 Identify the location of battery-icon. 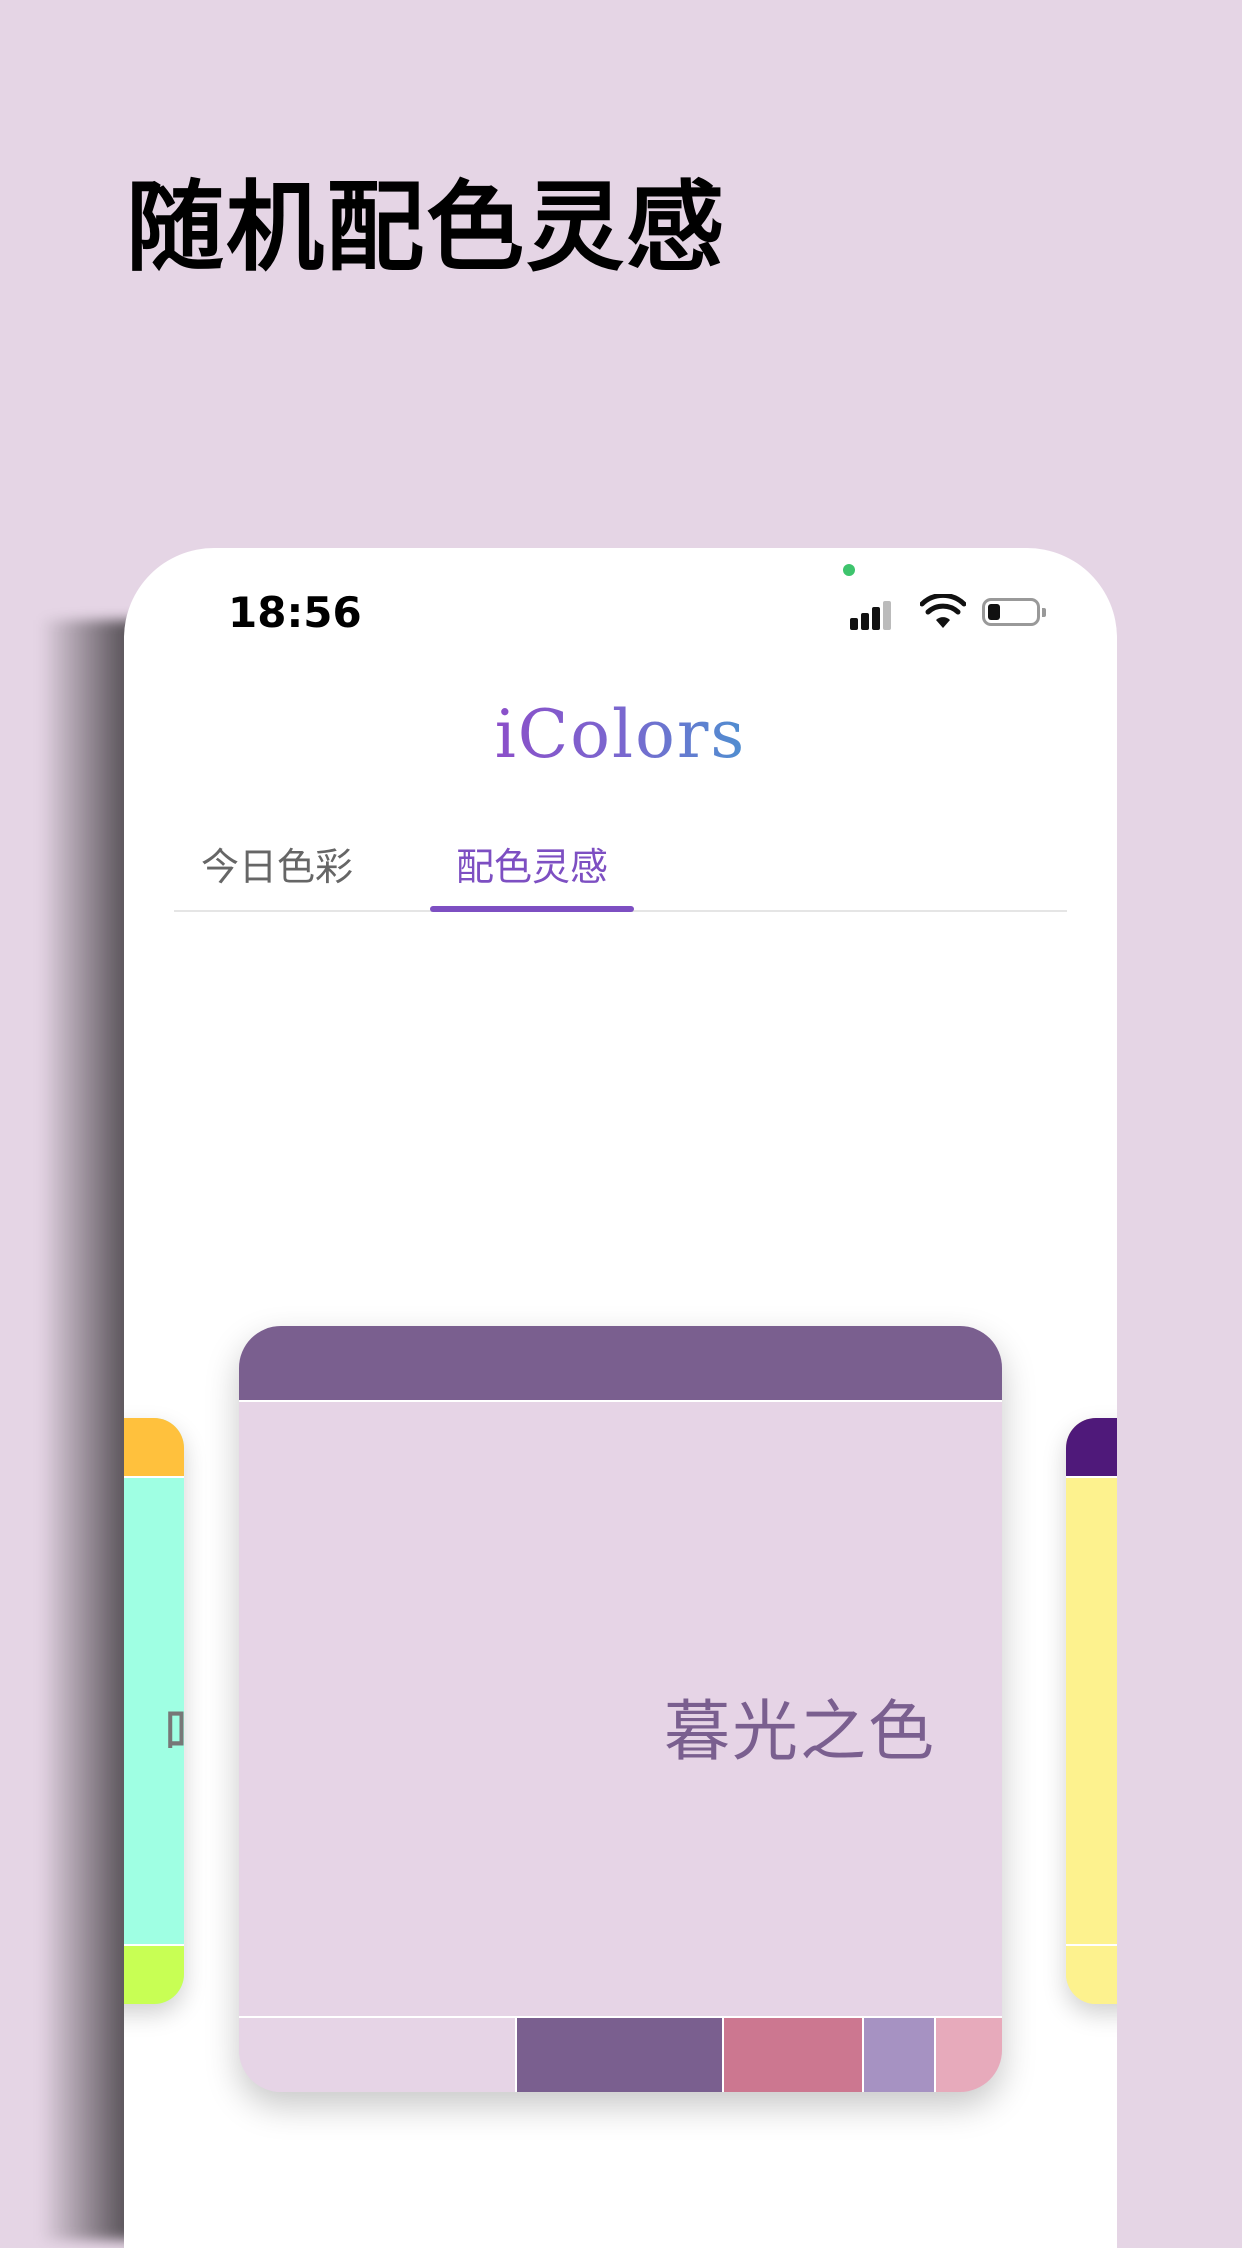
(1014, 612).